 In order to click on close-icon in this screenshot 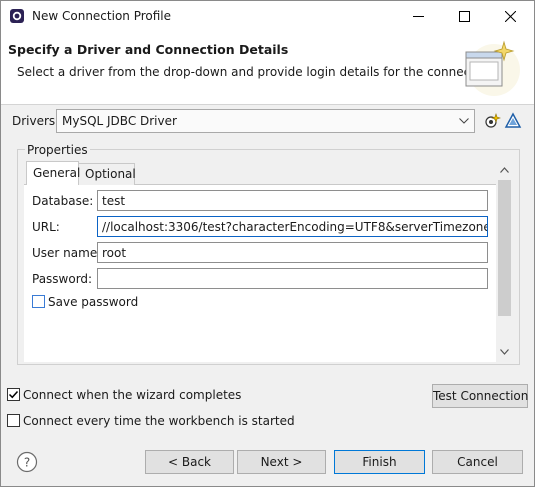, I will do `click(510, 16)`.